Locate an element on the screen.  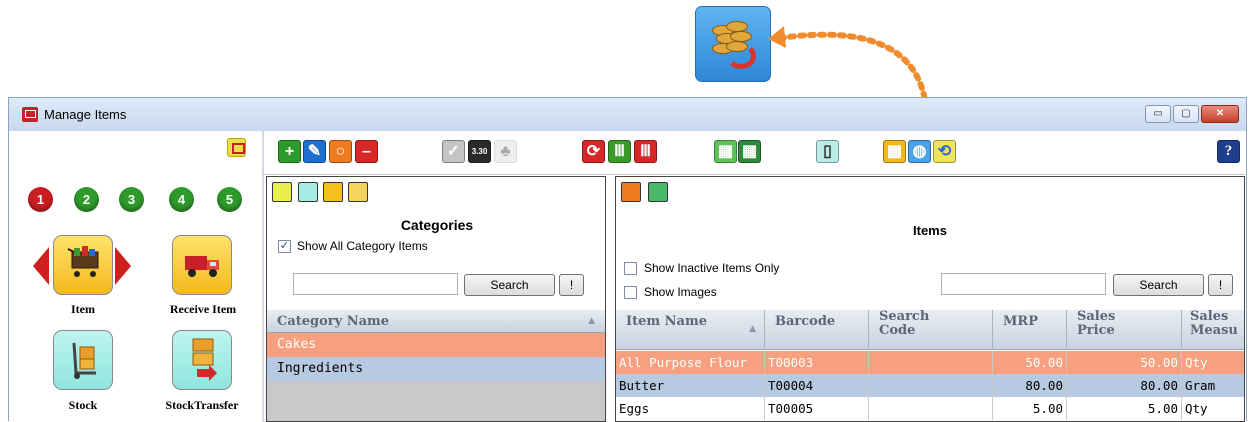
table-row: Butter T00004 80.00 80.00 Gram is located at coordinates (930, 385).